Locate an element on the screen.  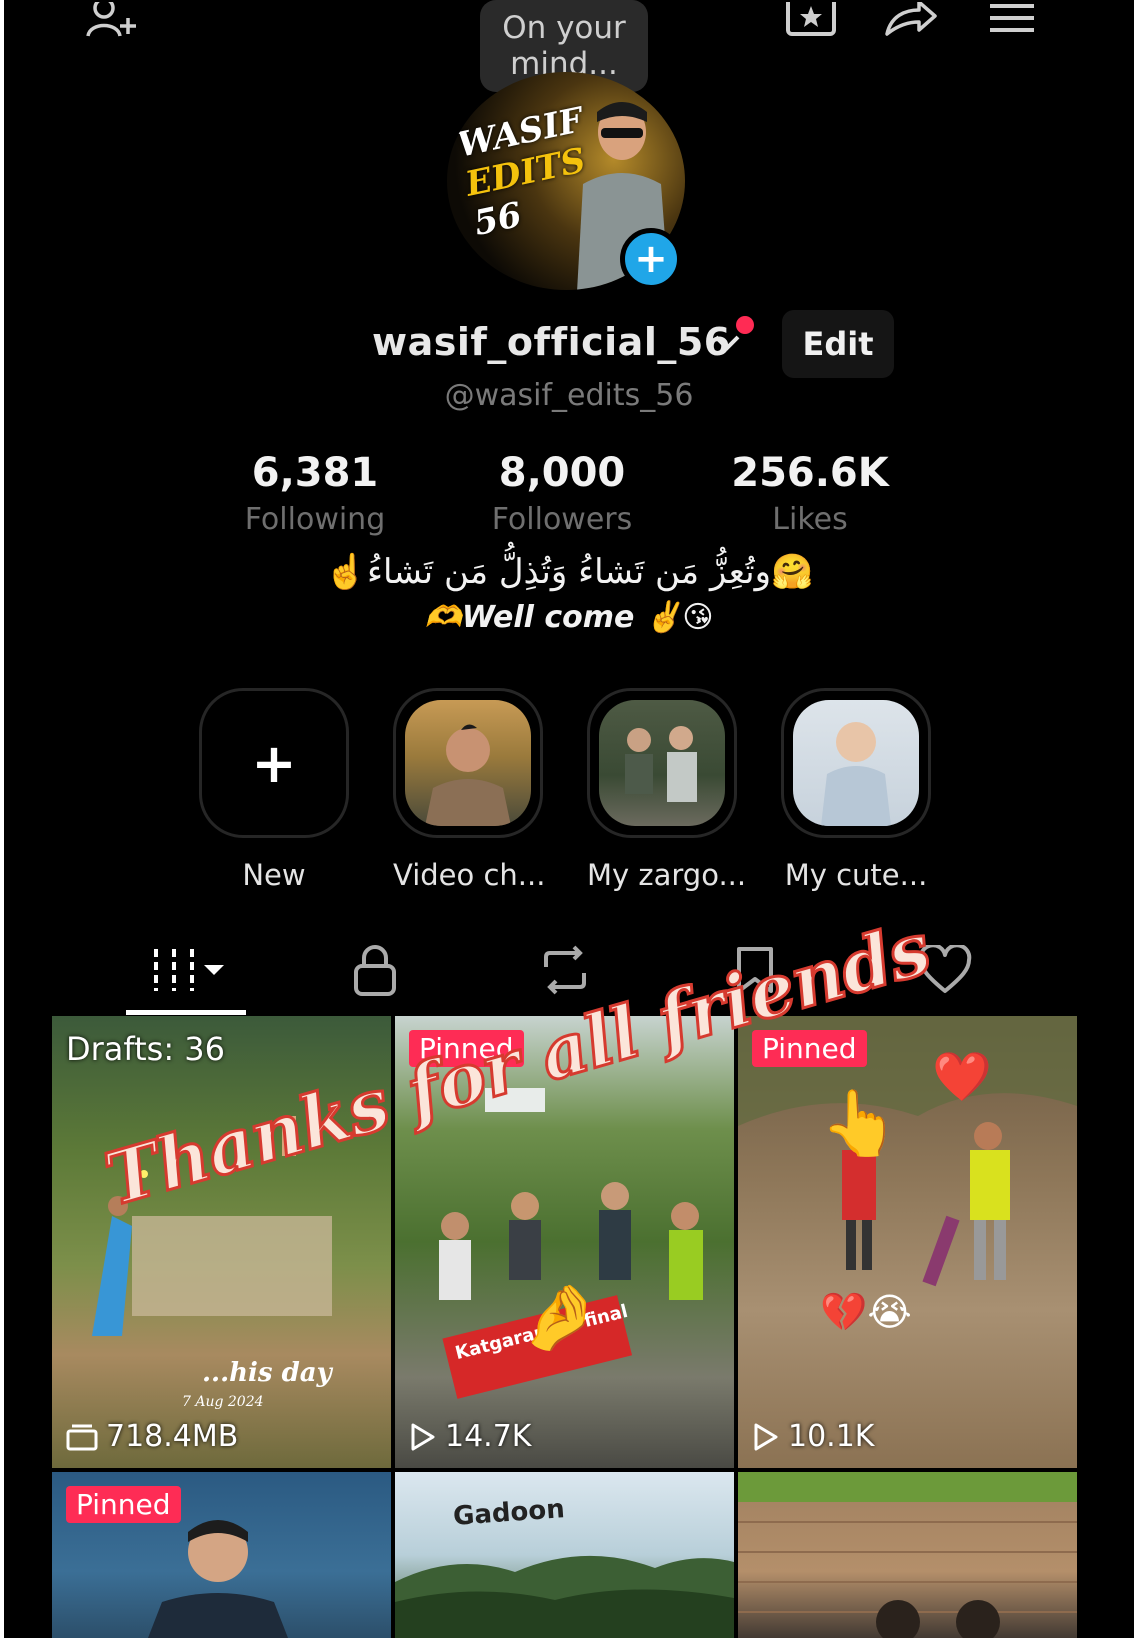
screen-border-left is located at coordinates (2, 819).